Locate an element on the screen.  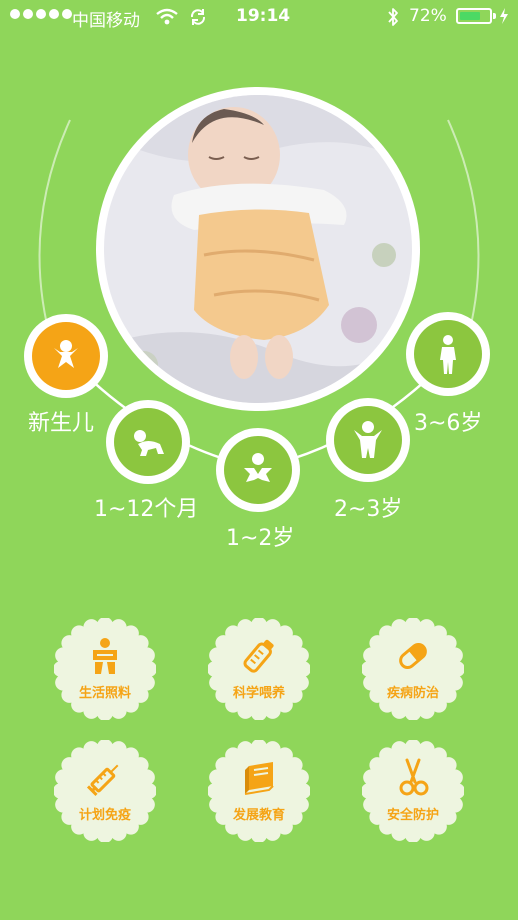
category-label: 科学喂养 is located at coordinates (258, 693).